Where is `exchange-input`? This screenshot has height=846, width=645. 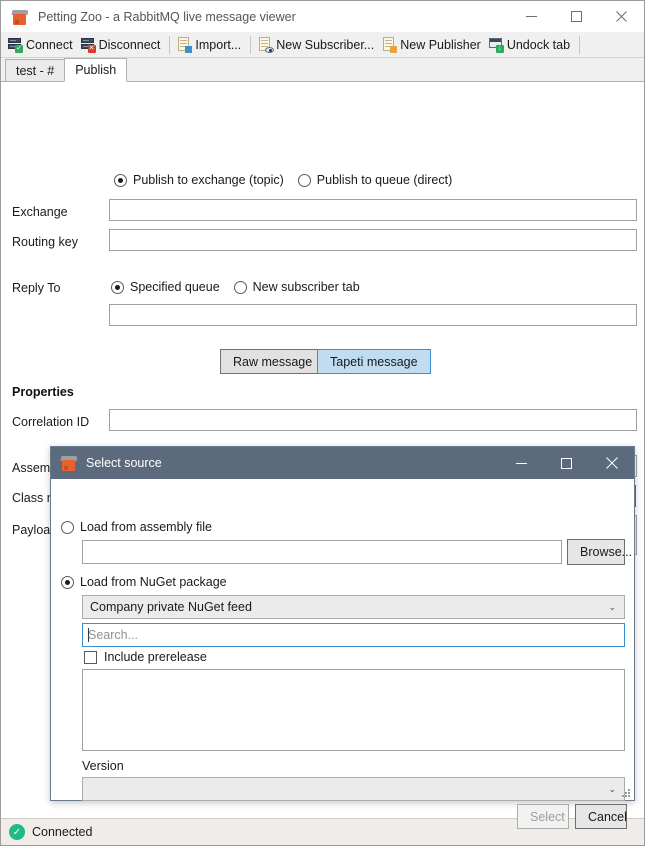 exchange-input is located at coordinates (373, 210).